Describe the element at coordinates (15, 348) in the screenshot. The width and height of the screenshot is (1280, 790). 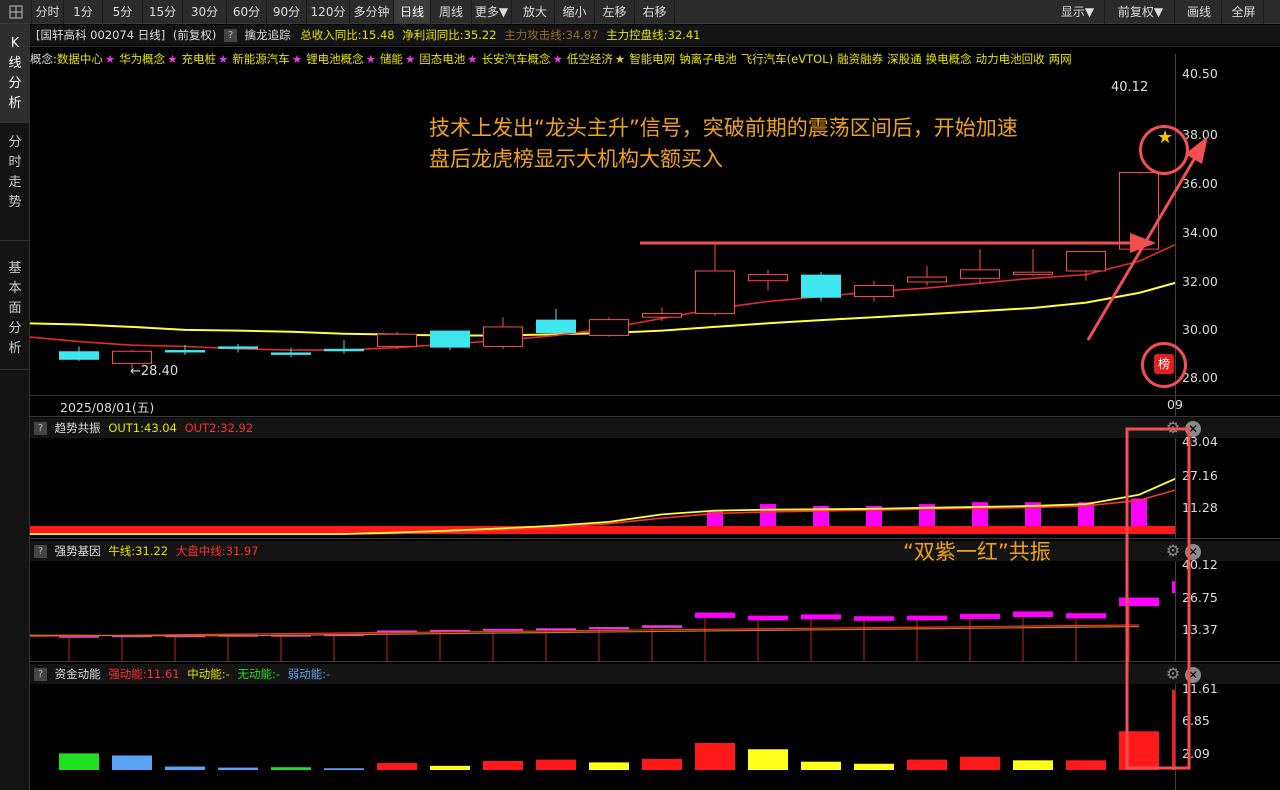
I see `sidebar-tab-char: 析` at that location.